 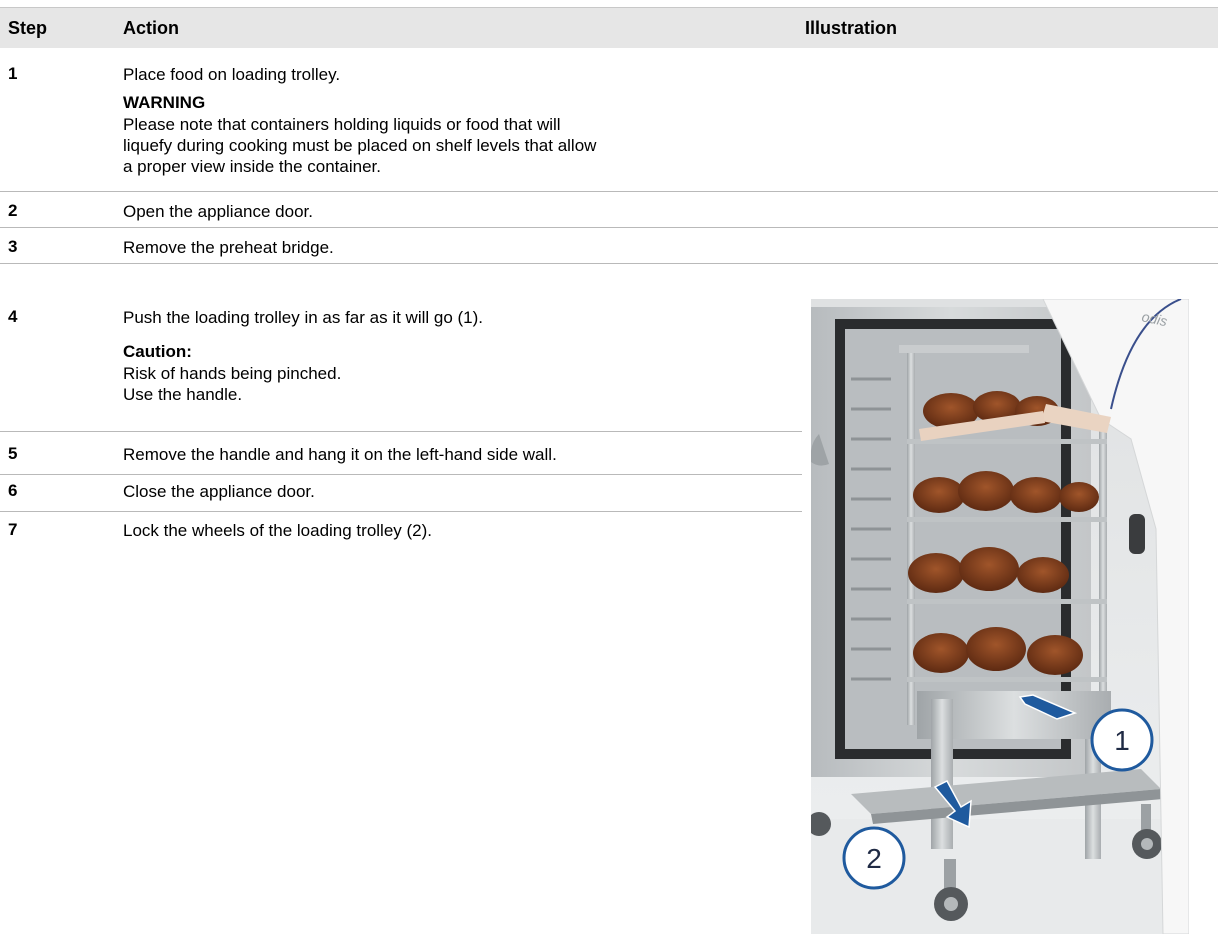 I want to click on step-number: 7, so click(x=13, y=529).